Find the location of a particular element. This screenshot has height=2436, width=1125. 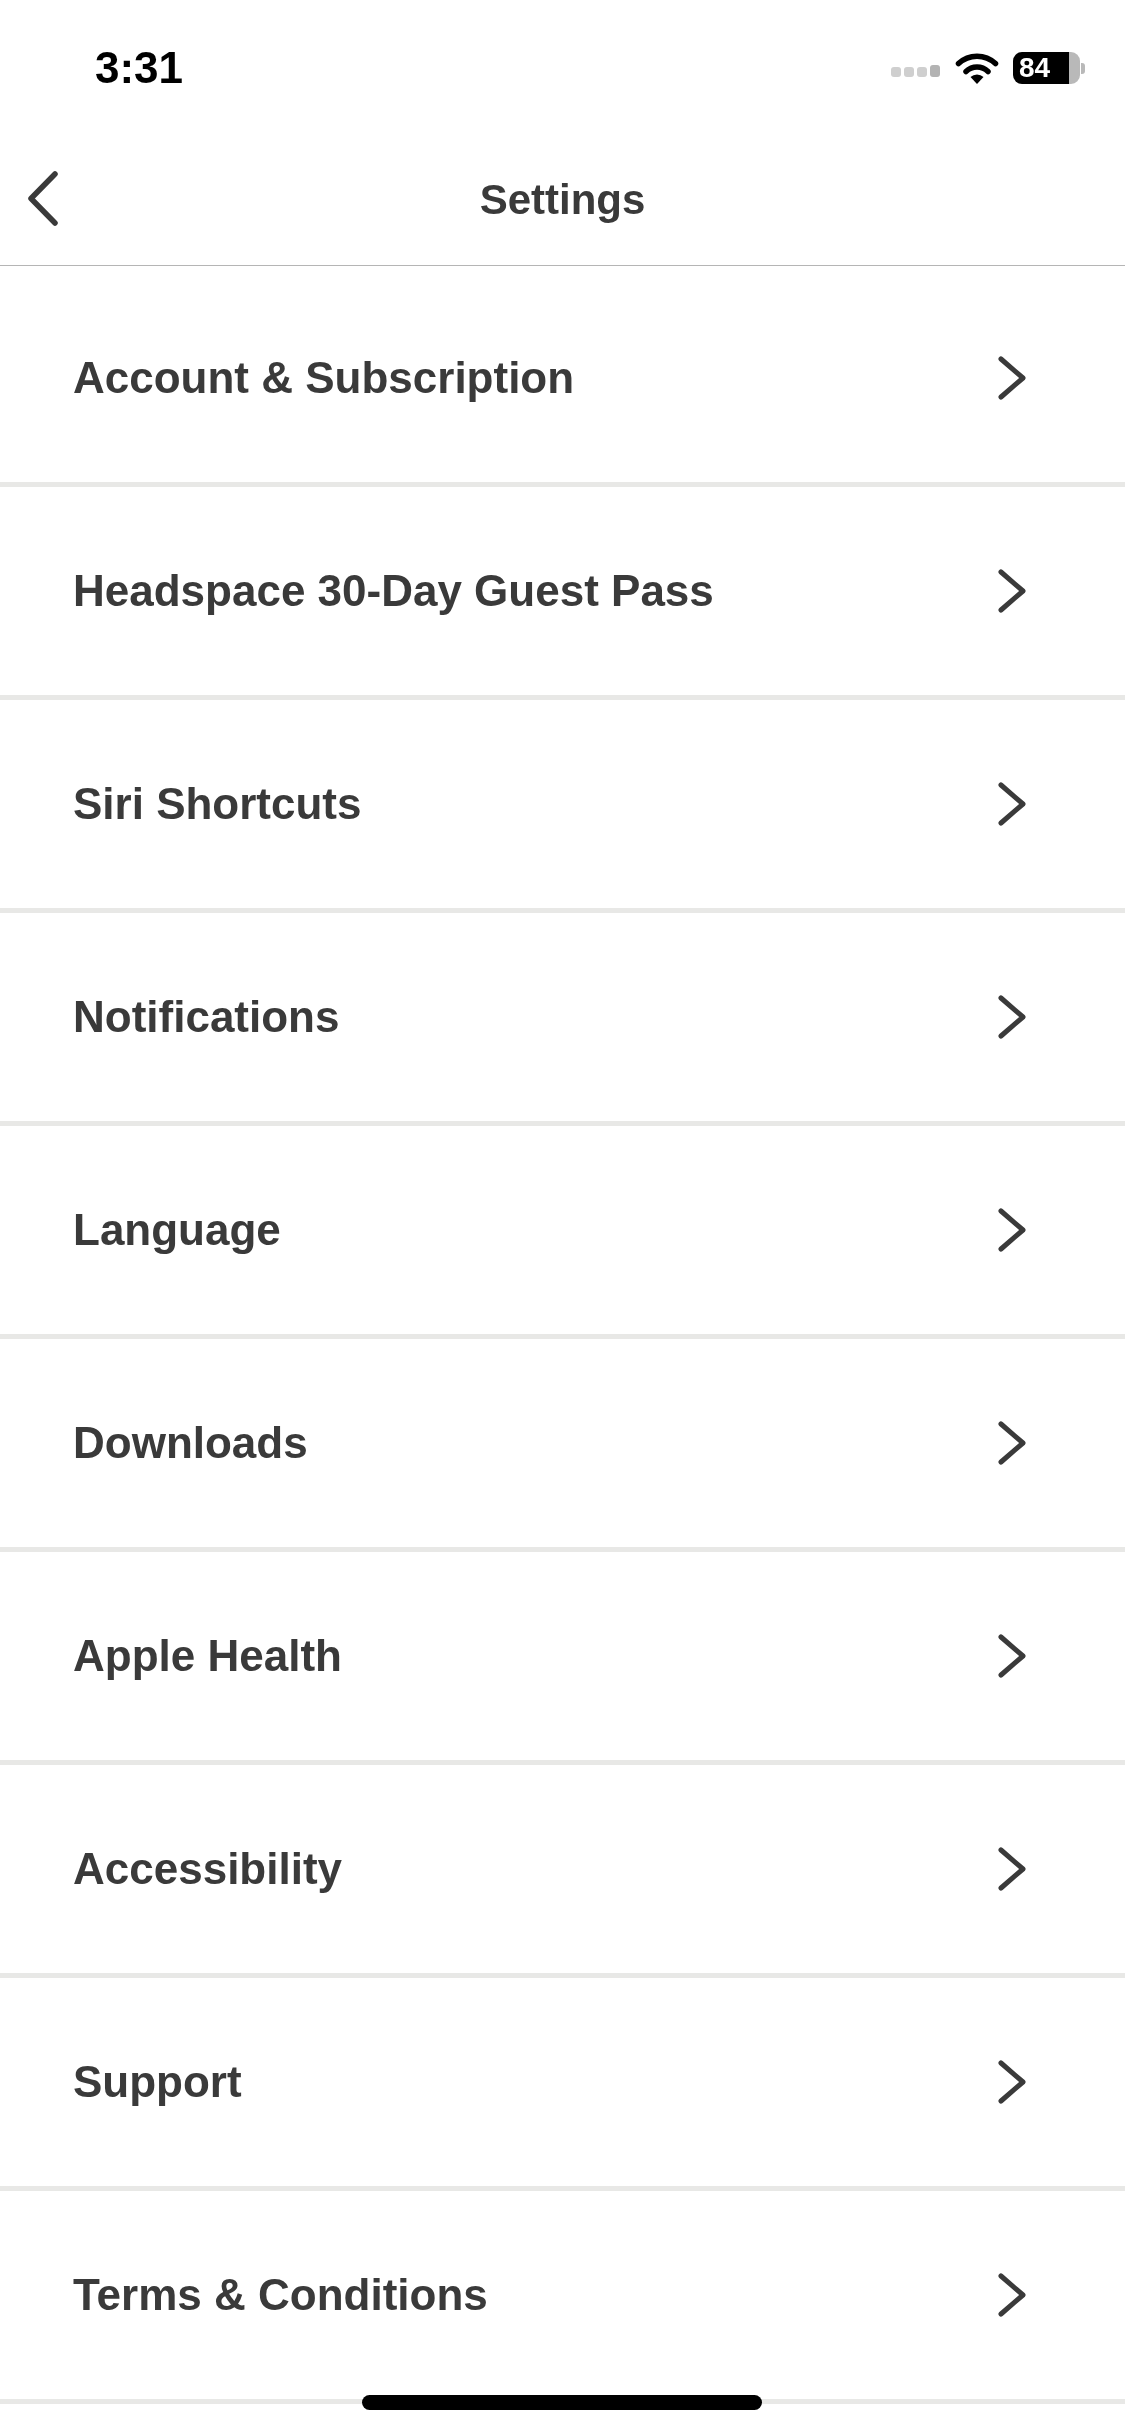

status-time: 3:31 is located at coordinates (139, 68).